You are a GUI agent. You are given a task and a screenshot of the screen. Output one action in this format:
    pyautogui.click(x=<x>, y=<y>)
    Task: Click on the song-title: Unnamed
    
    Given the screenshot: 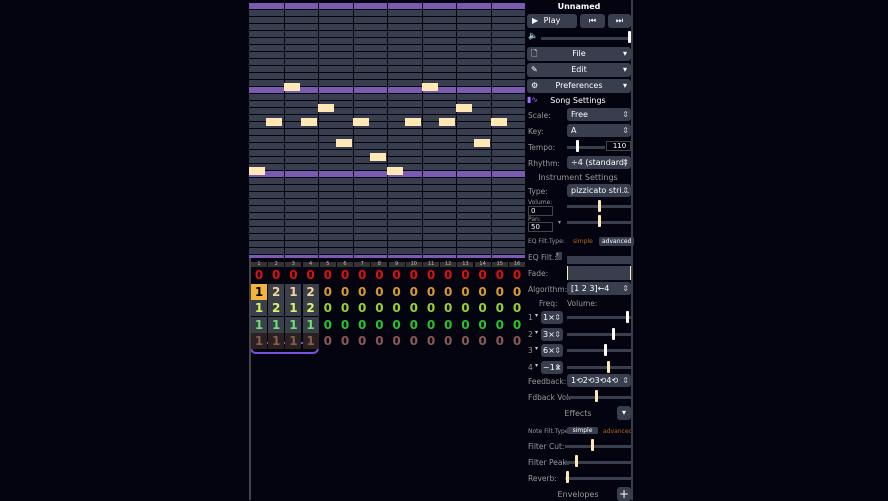 What is the action you would take?
    pyautogui.click(x=579, y=6)
    